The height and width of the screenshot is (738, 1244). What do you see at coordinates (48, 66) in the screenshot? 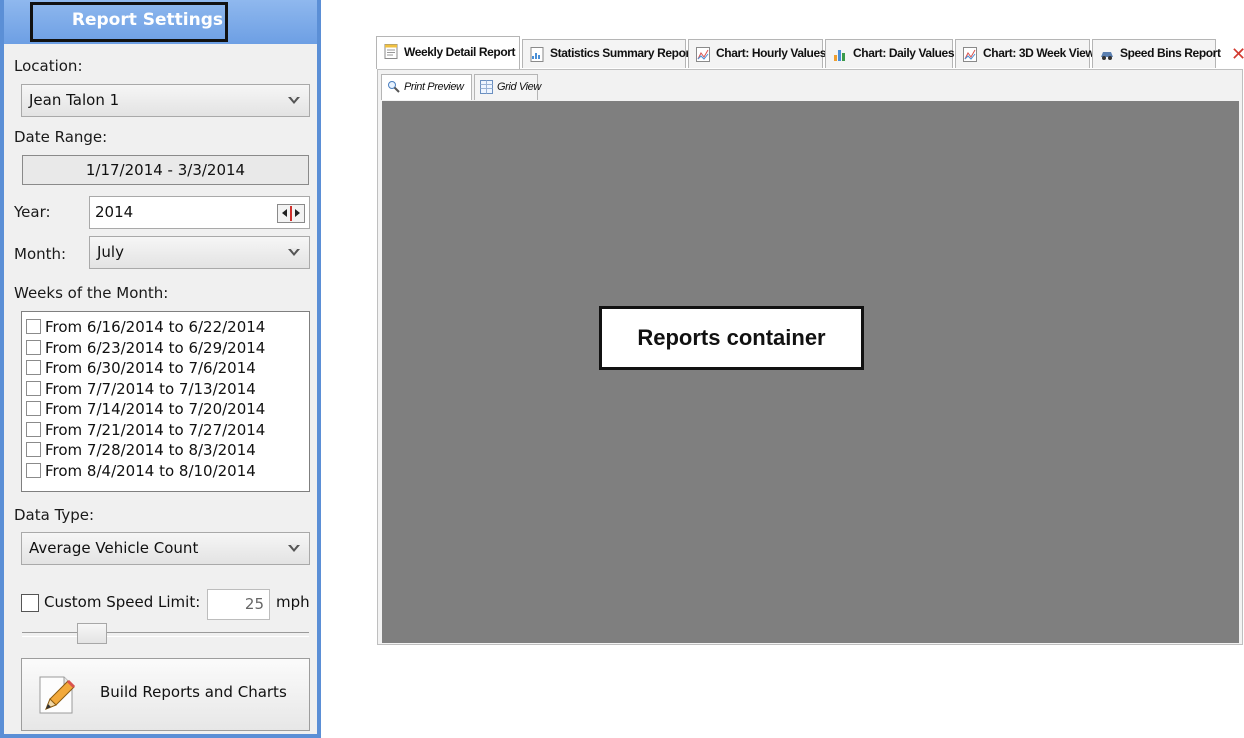
I see `location-label: Location:` at bounding box center [48, 66].